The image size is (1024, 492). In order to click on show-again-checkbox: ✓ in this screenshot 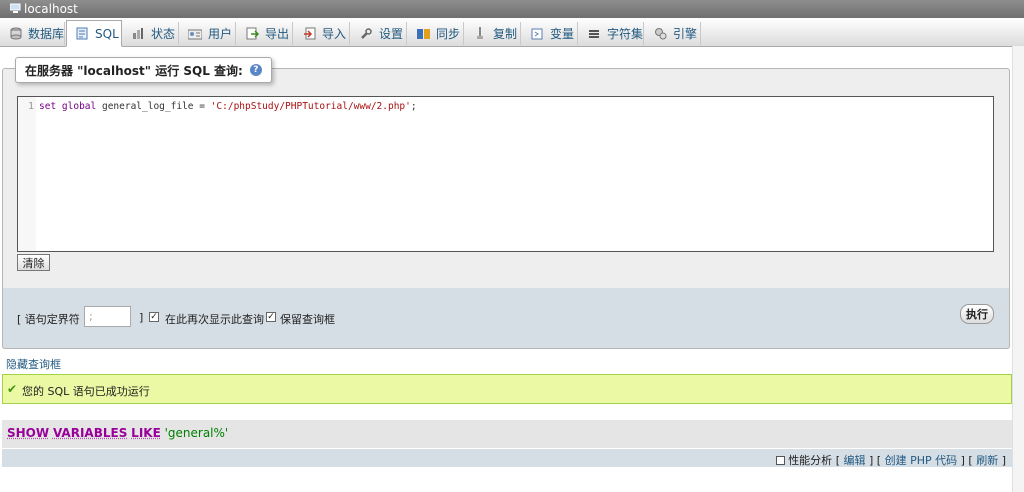, I will do `click(154, 317)`.